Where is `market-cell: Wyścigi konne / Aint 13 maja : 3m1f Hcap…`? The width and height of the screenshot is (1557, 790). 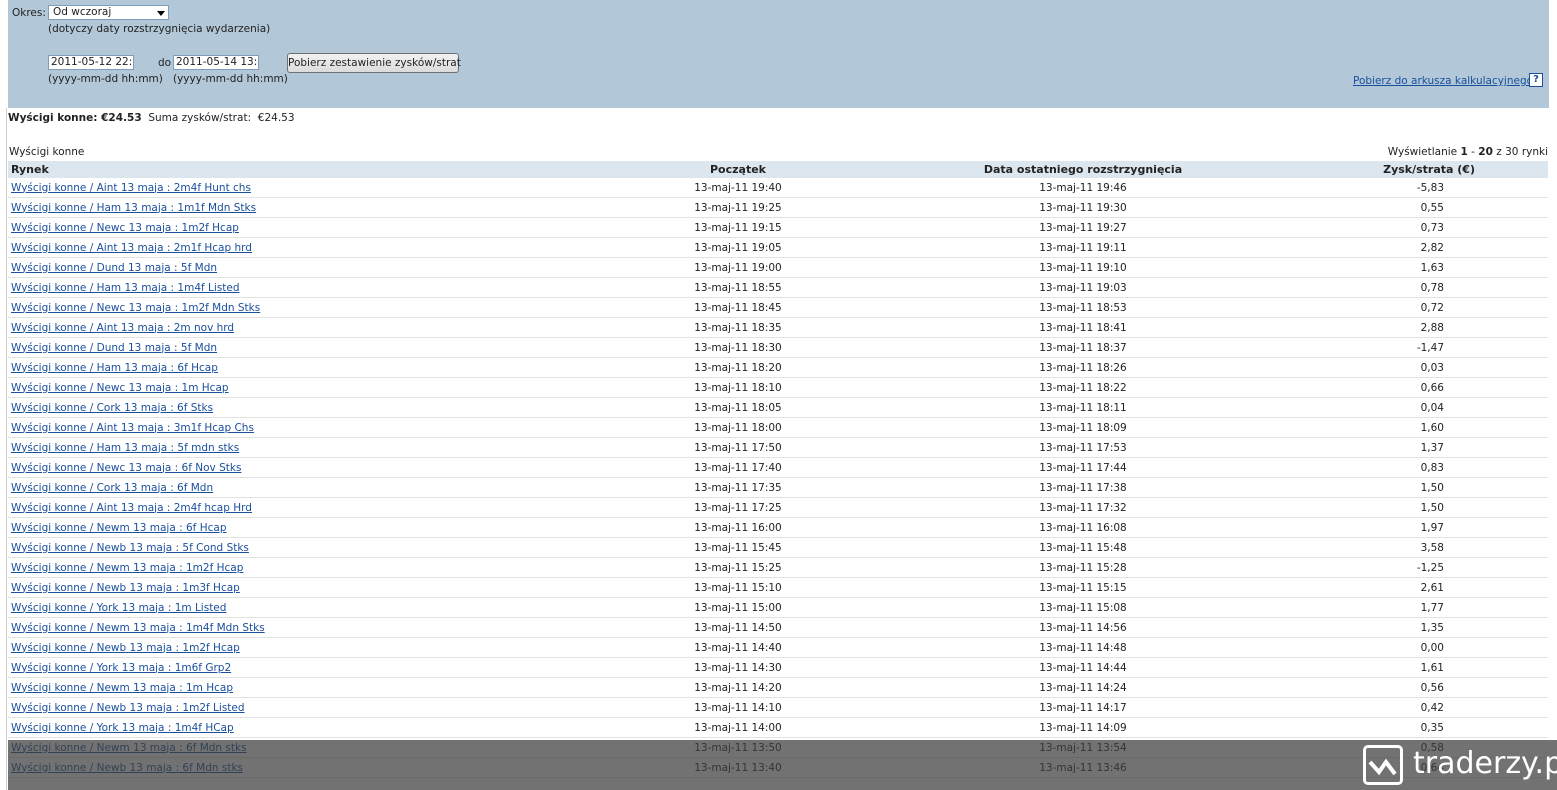 market-cell: Wyścigi konne / Aint 13 maja : 3m1f Hcap… is located at coordinates (288, 427).